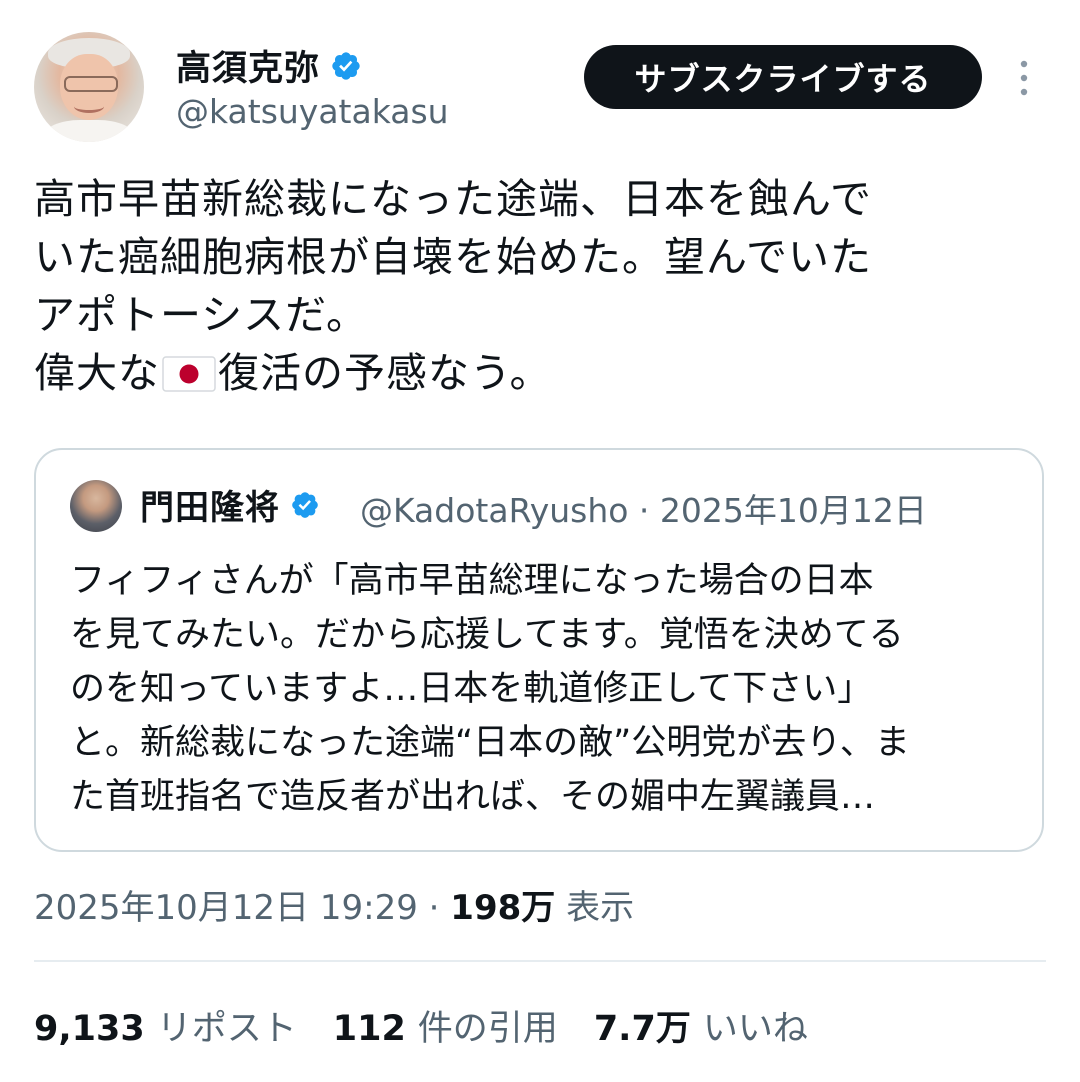 This screenshot has width=1080, height=1082. I want to click on divider, so click(540, 961).